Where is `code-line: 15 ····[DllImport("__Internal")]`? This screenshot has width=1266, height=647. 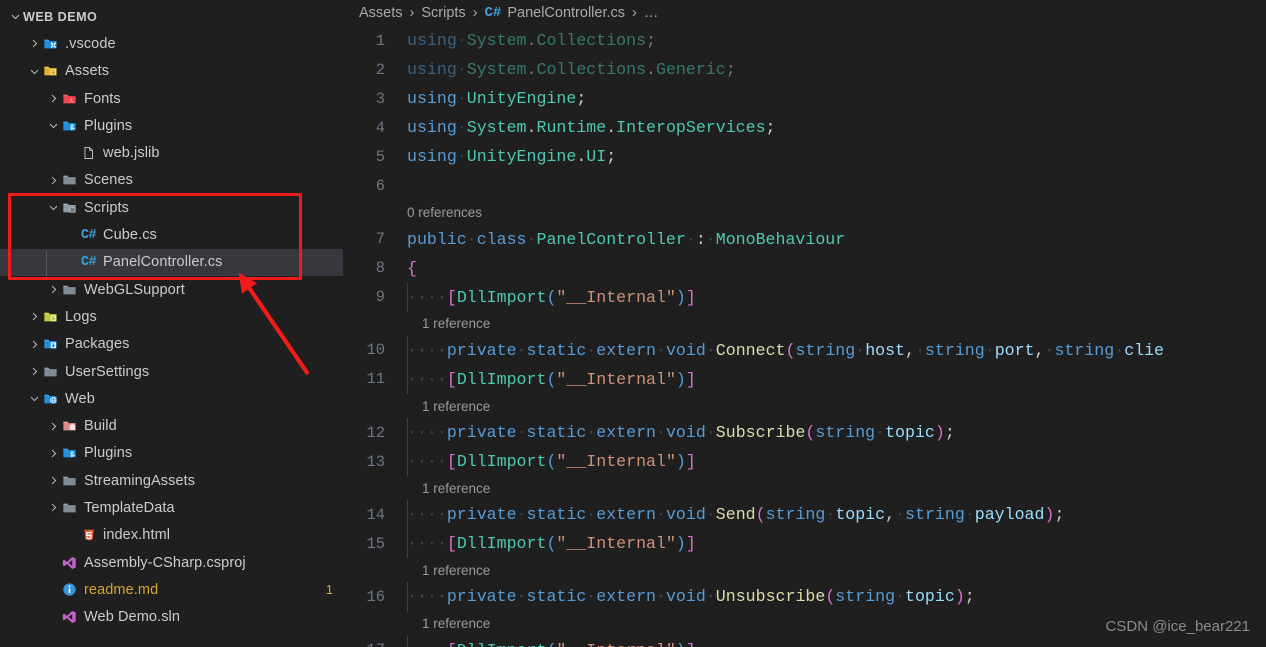
code-line: 15 ····[DllImport("__Internal")] is located at coordinates (804, 544).